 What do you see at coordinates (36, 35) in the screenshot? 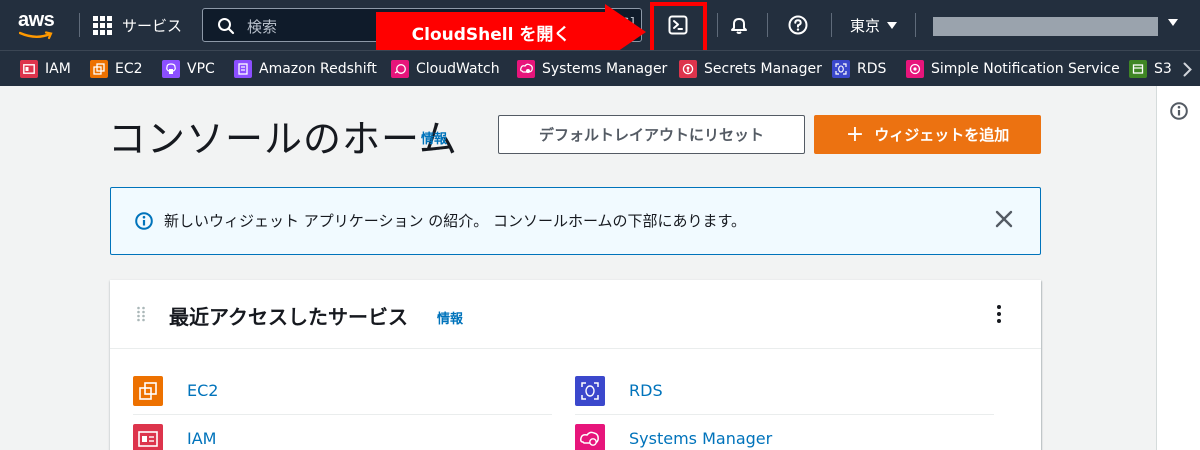
I see `aws-smile-icon` at bounding box center [36, 35].